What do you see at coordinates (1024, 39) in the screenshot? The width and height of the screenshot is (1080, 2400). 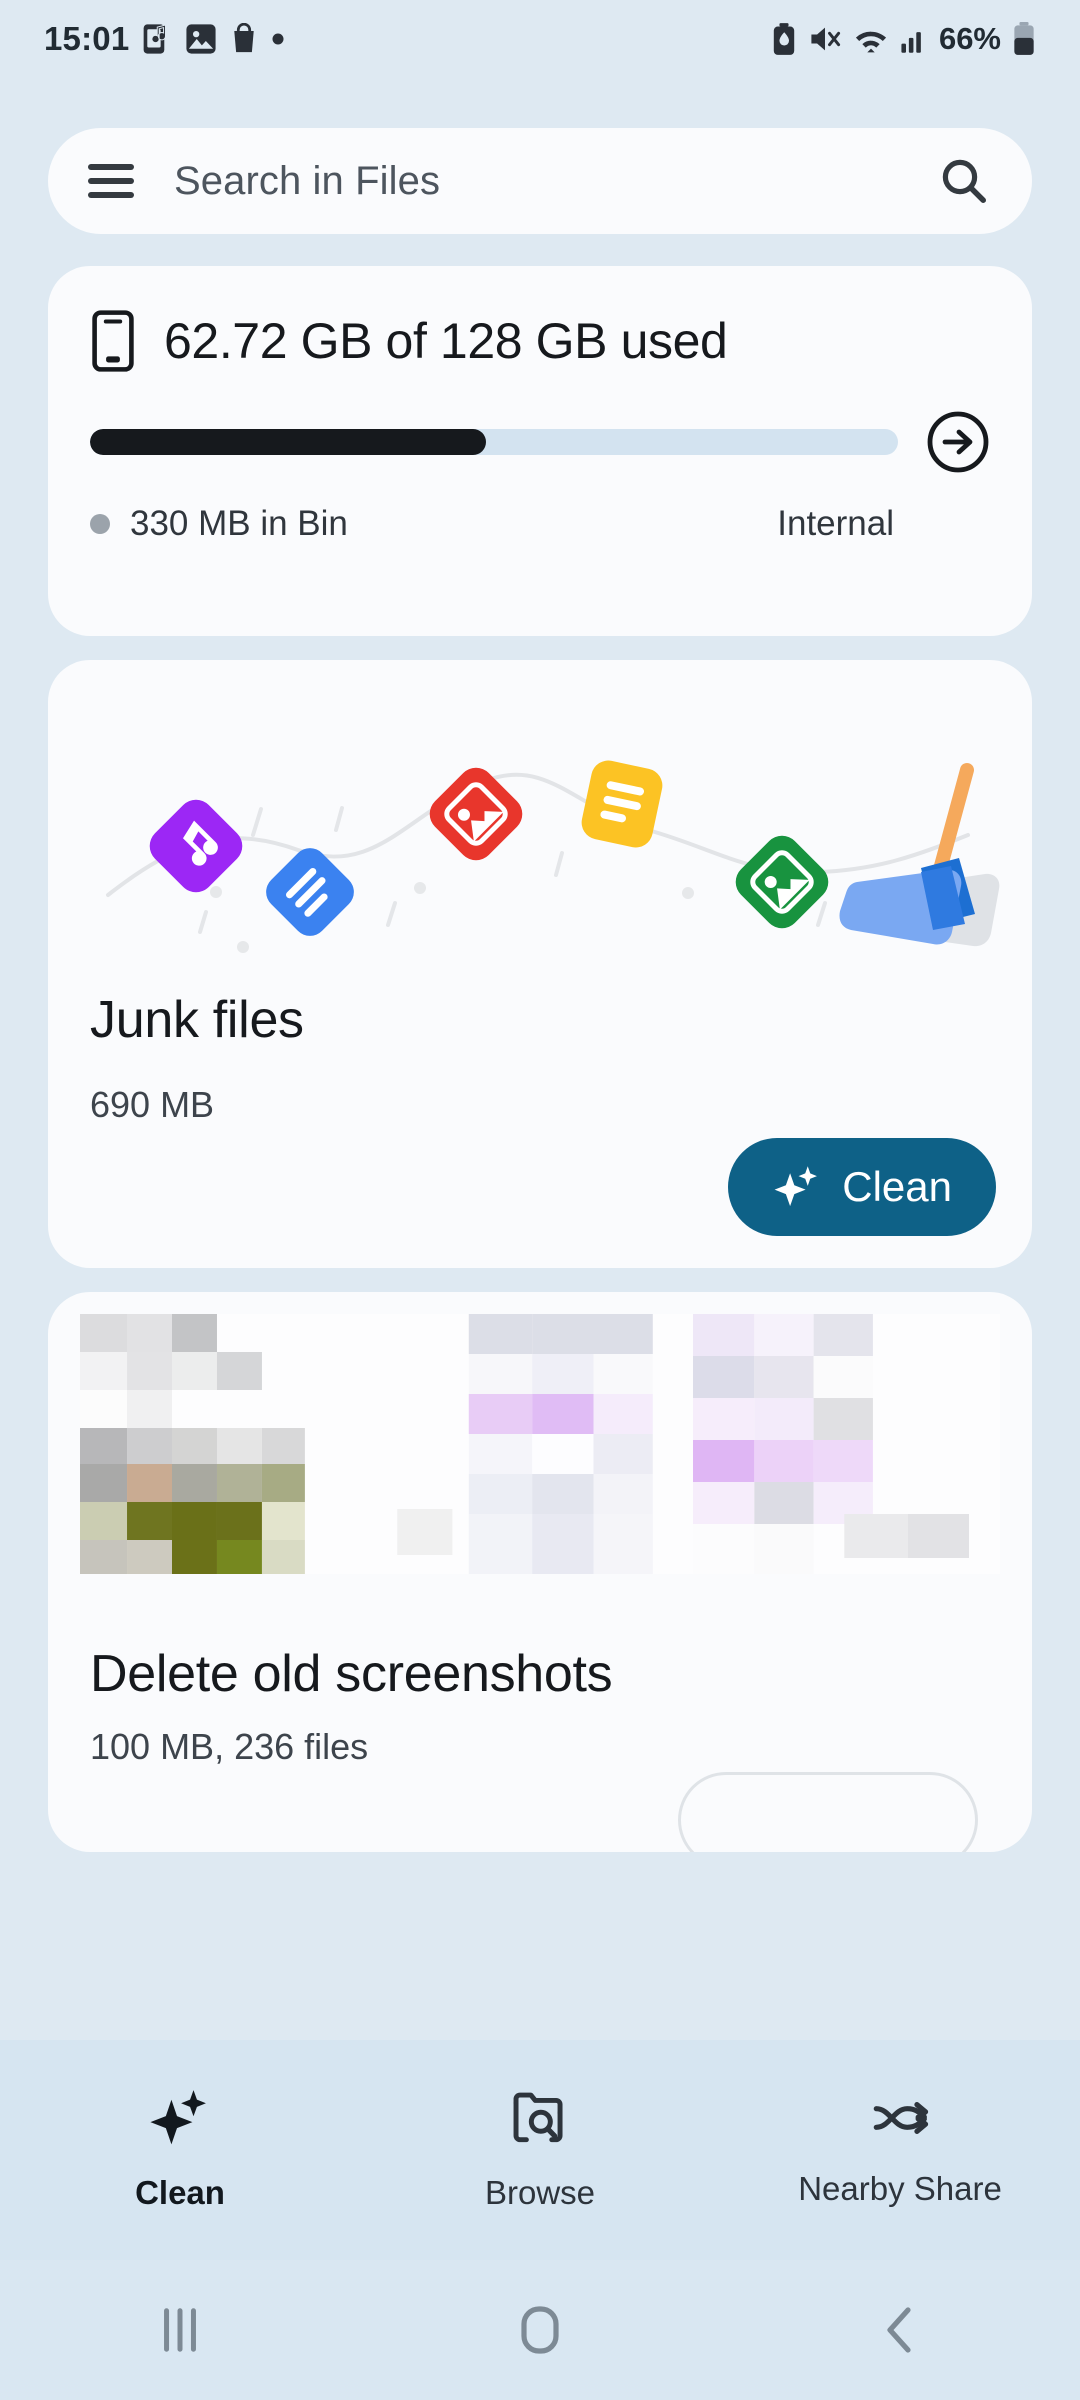 I see `battery-icon` at bounding box center [1024, 39].